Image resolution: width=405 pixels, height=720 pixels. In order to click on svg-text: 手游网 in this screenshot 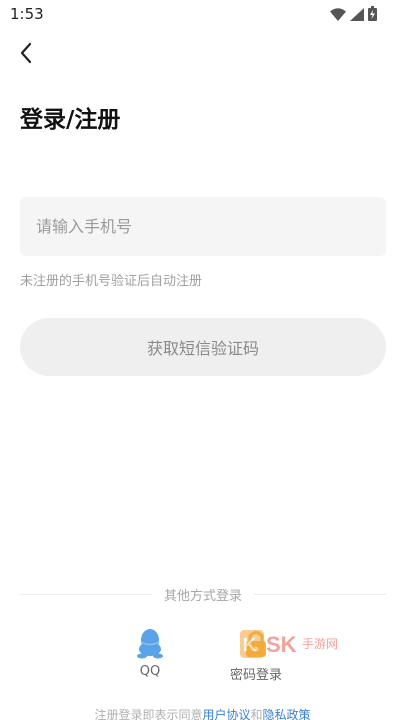, I will do `click(320, 644)`.